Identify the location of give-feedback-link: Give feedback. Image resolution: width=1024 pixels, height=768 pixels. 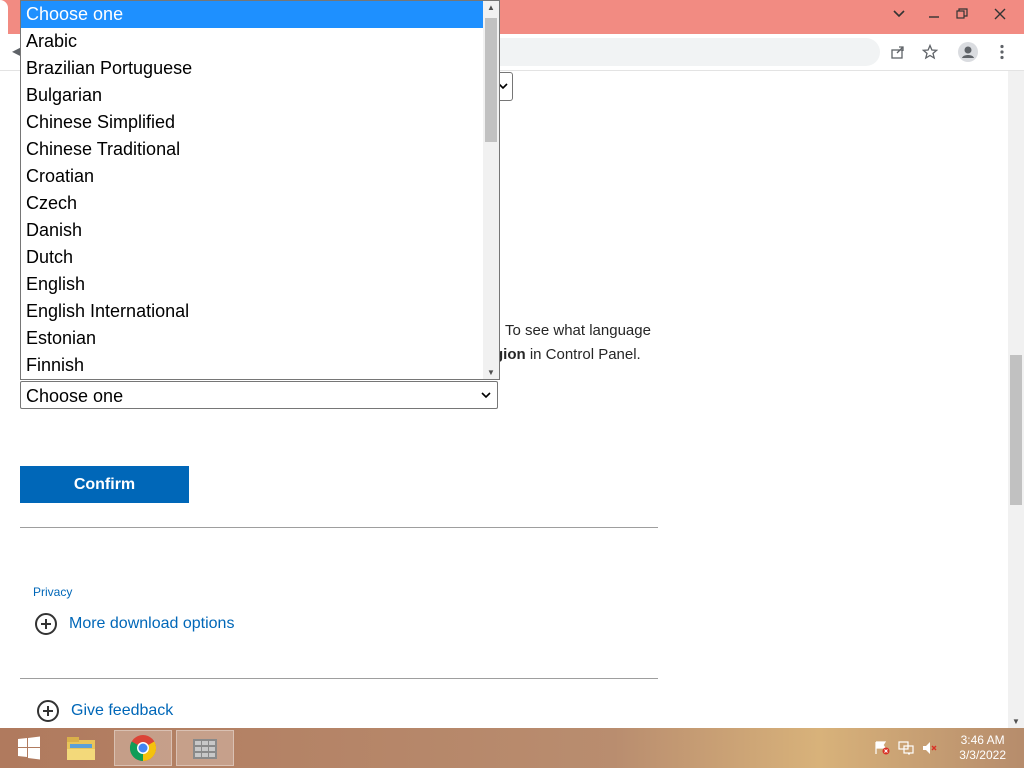
(105, 711).